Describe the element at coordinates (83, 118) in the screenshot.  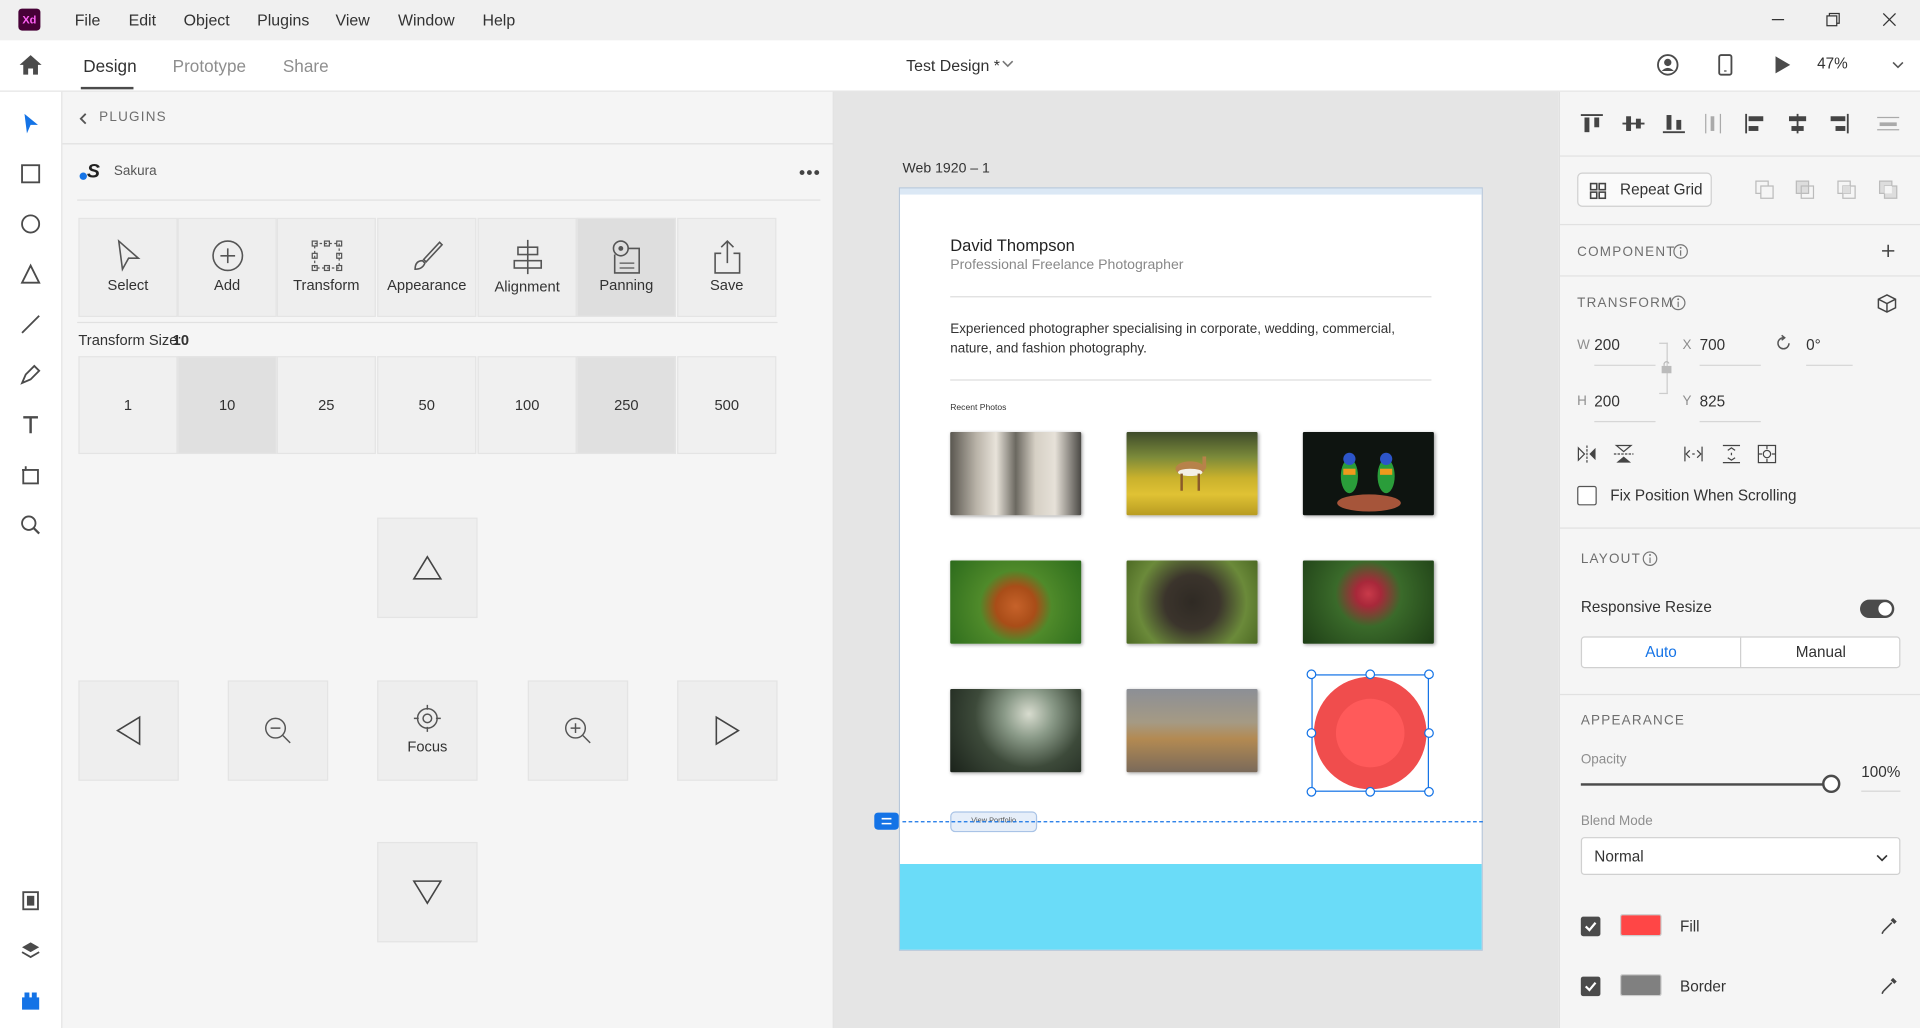
I see `back-chevron-icon` at that location.